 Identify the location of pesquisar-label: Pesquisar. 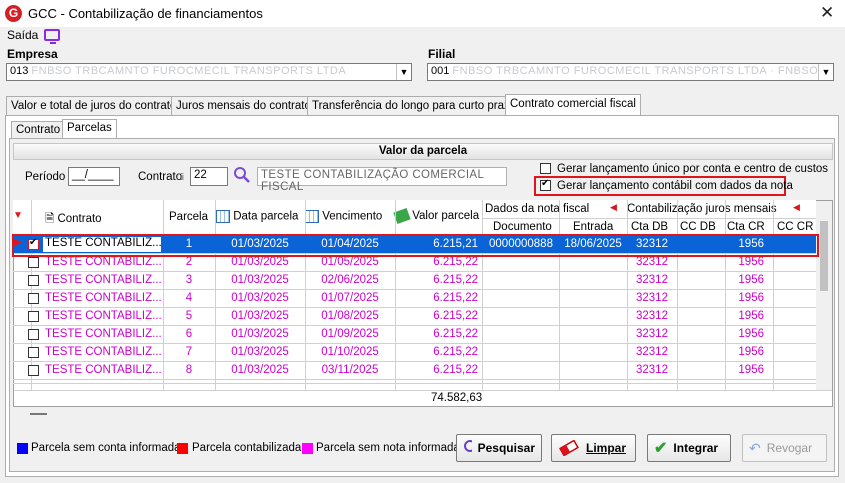
(506, 448).